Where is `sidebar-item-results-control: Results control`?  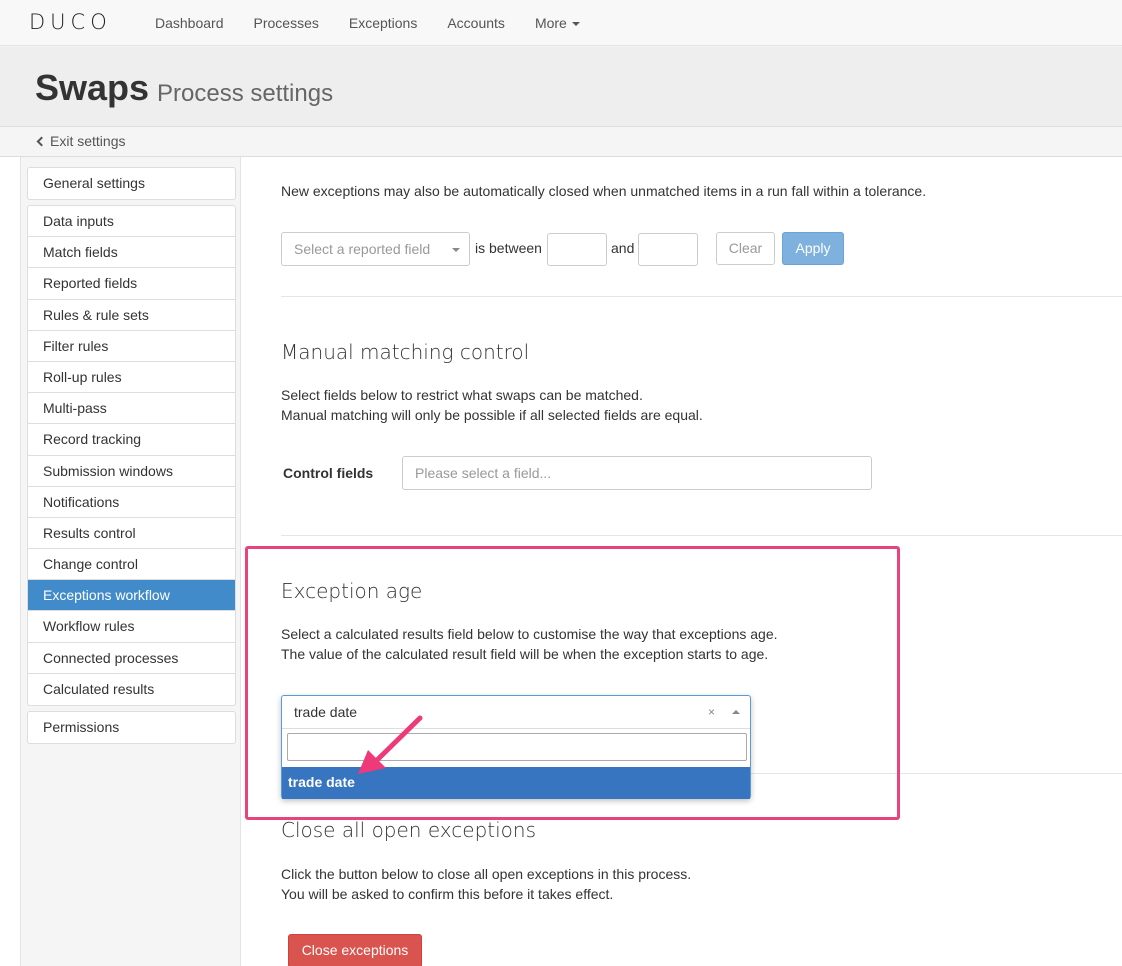 sidebar-item-results-control: Results control is located at coordinates (131, 534).